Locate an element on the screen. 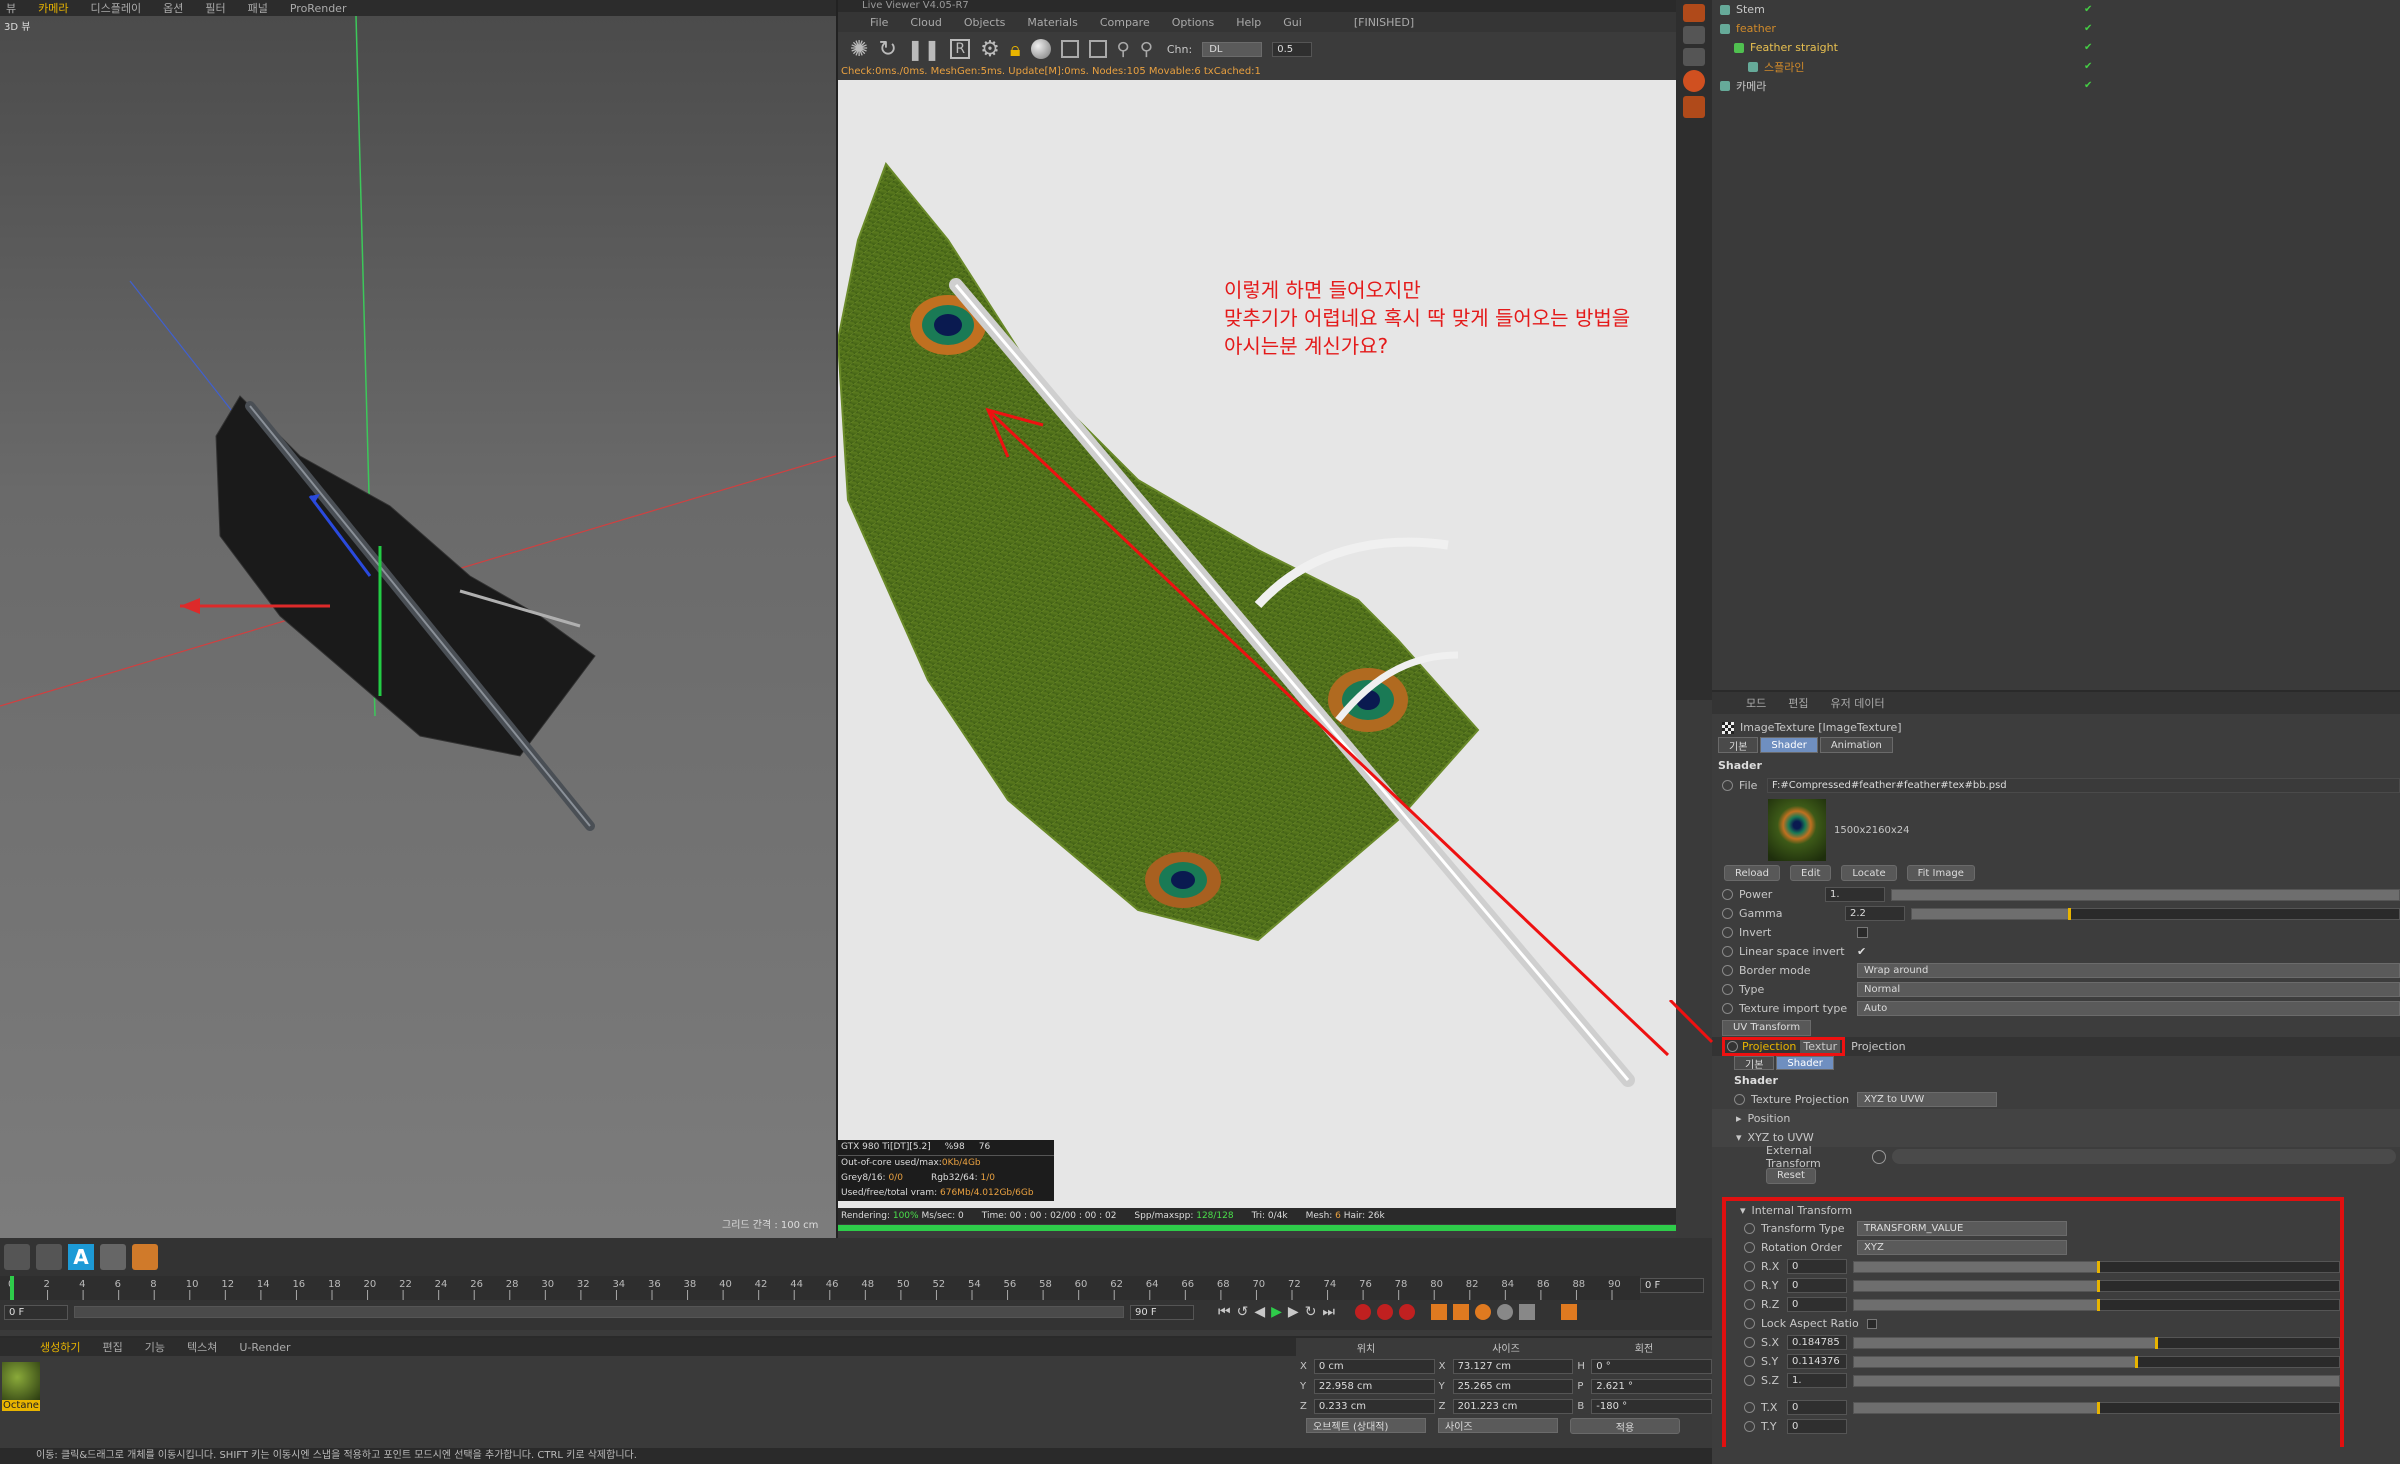 The height and width of the screenshot is (1464, 2400). attr-menu-userdata: 유저 데이터 is located at coordinates (1858, 703).